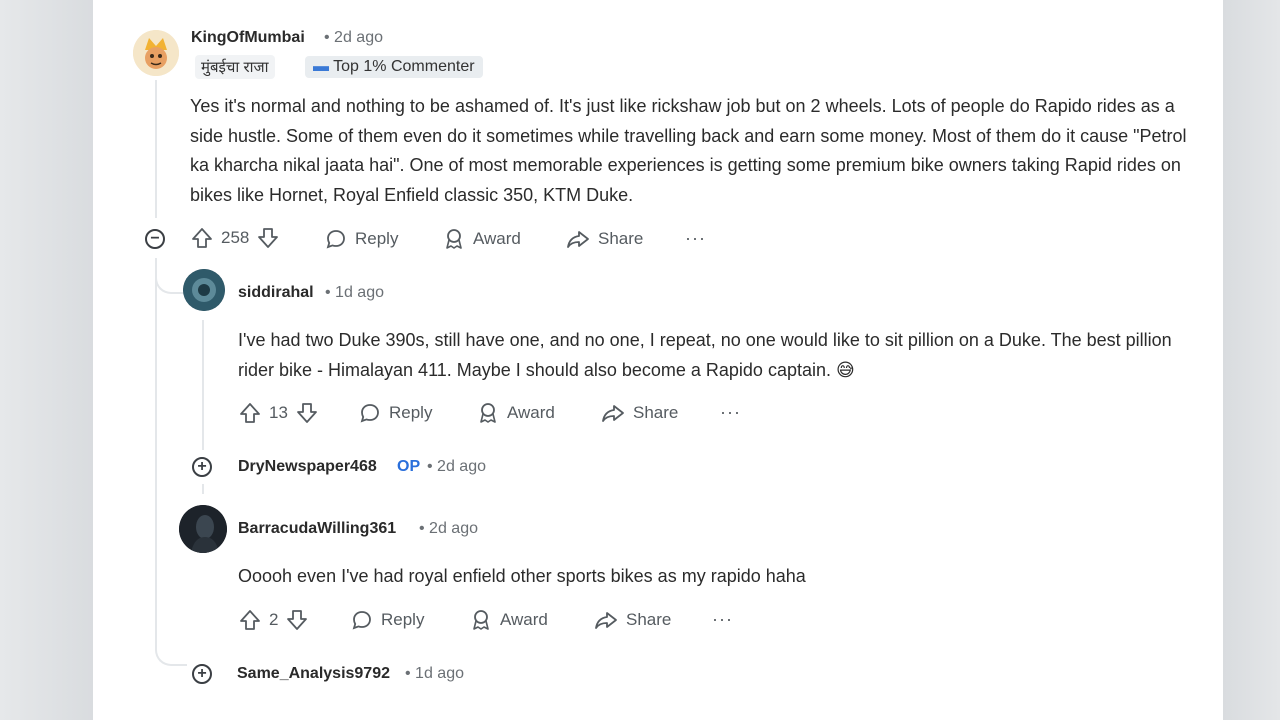 The height and width of the screenshot is (720, 1280). Describe the element at coordinates (203, 385) in the screenshot. I see `thread-line-nested` at that location.